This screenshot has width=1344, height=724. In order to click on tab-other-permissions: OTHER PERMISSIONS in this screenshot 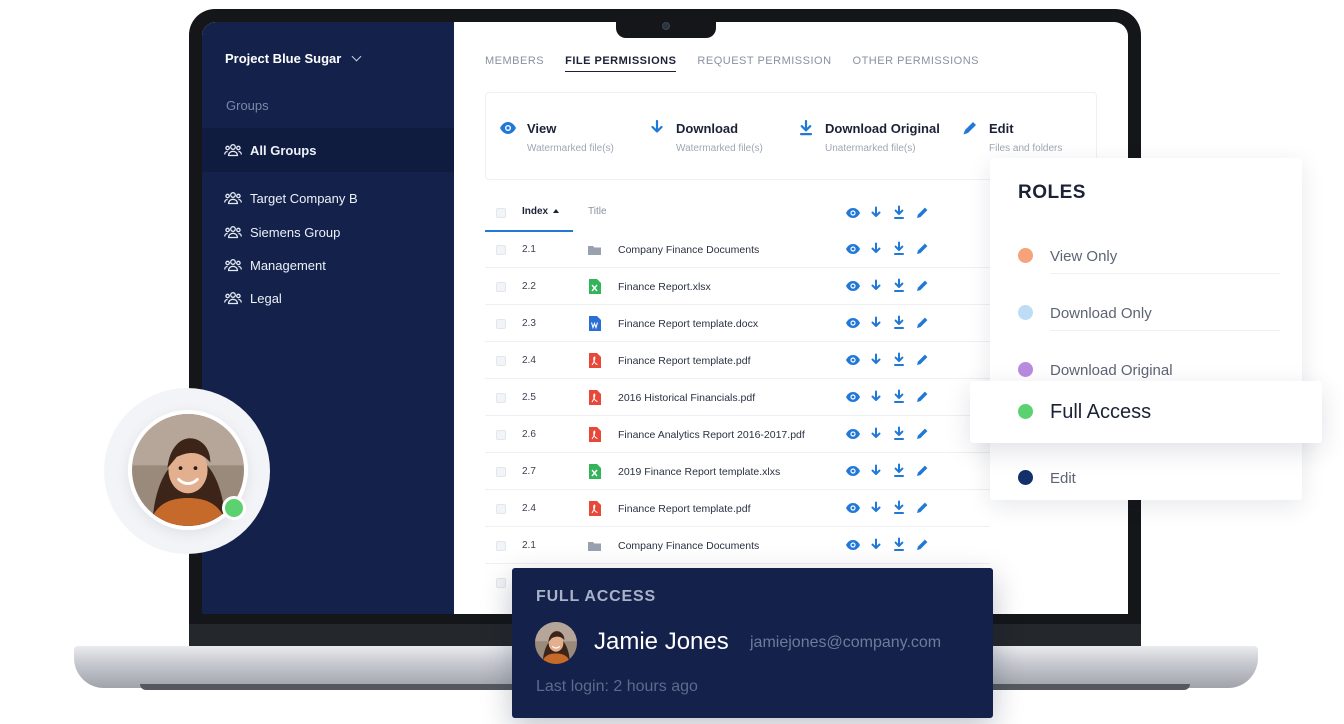, I will do `click(916, 63)`.